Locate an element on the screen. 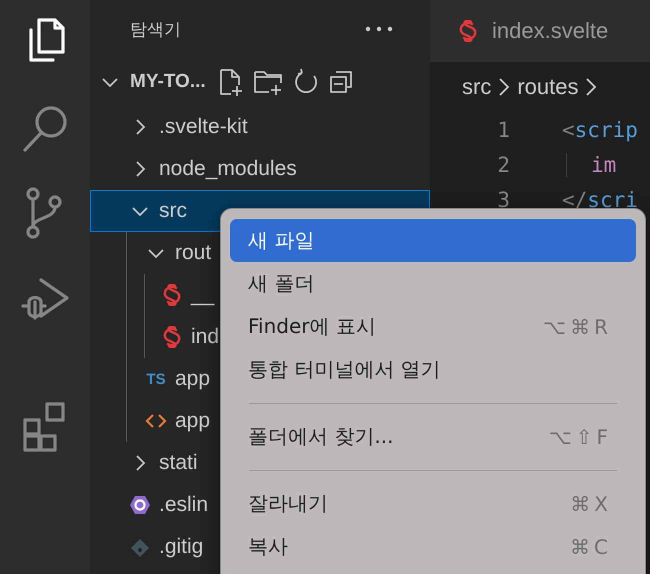 This screenshot has height=574, width=650. file-name: .svelte-kit is located at coordinates (203, 127).